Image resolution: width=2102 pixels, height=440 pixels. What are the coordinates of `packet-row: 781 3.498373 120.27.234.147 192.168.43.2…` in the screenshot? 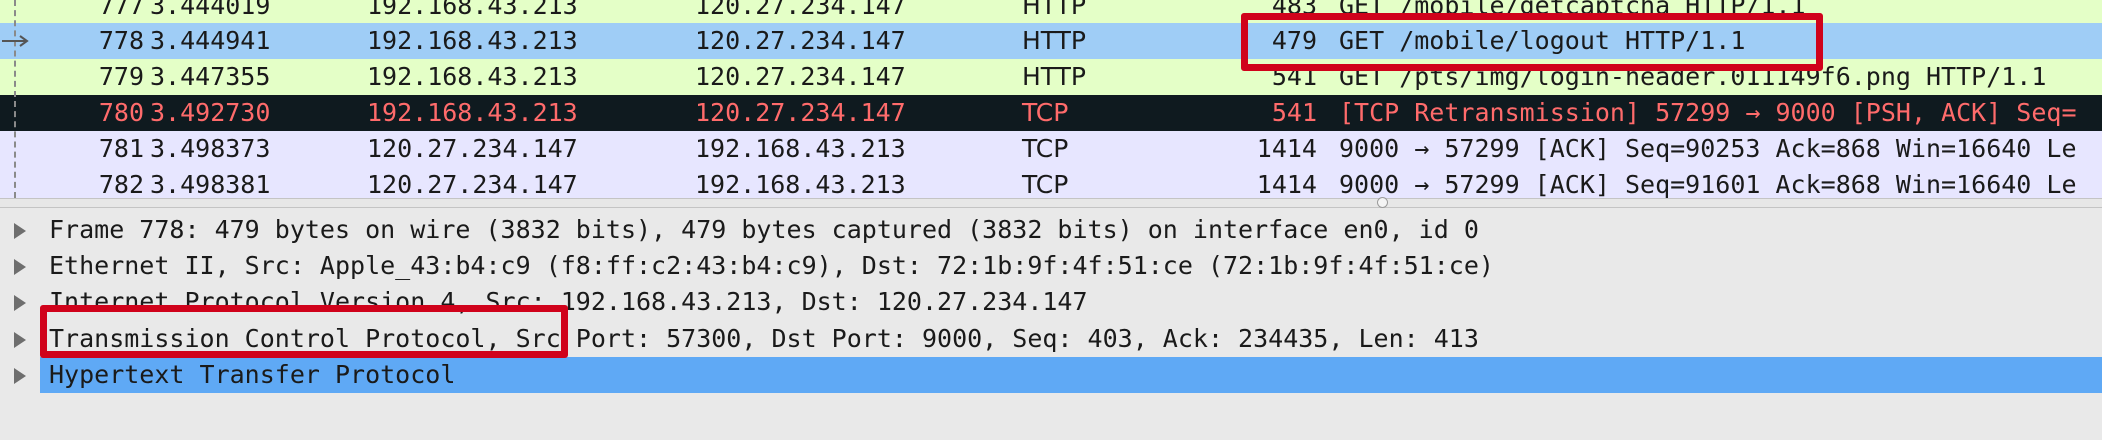 It's located at (1051, 149).